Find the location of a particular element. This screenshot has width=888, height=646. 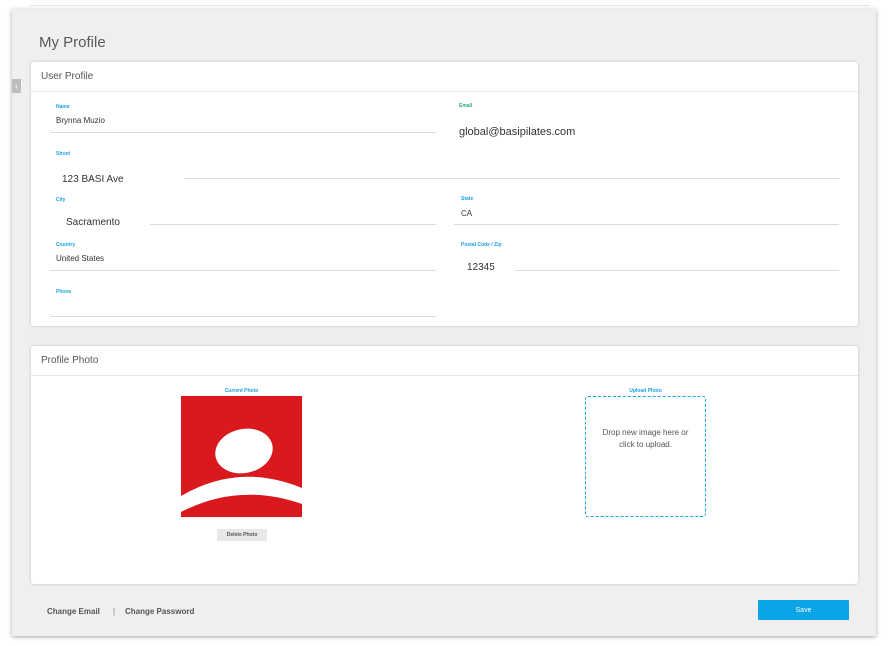

phone-label: Phone is located at coordinates (64, 292).